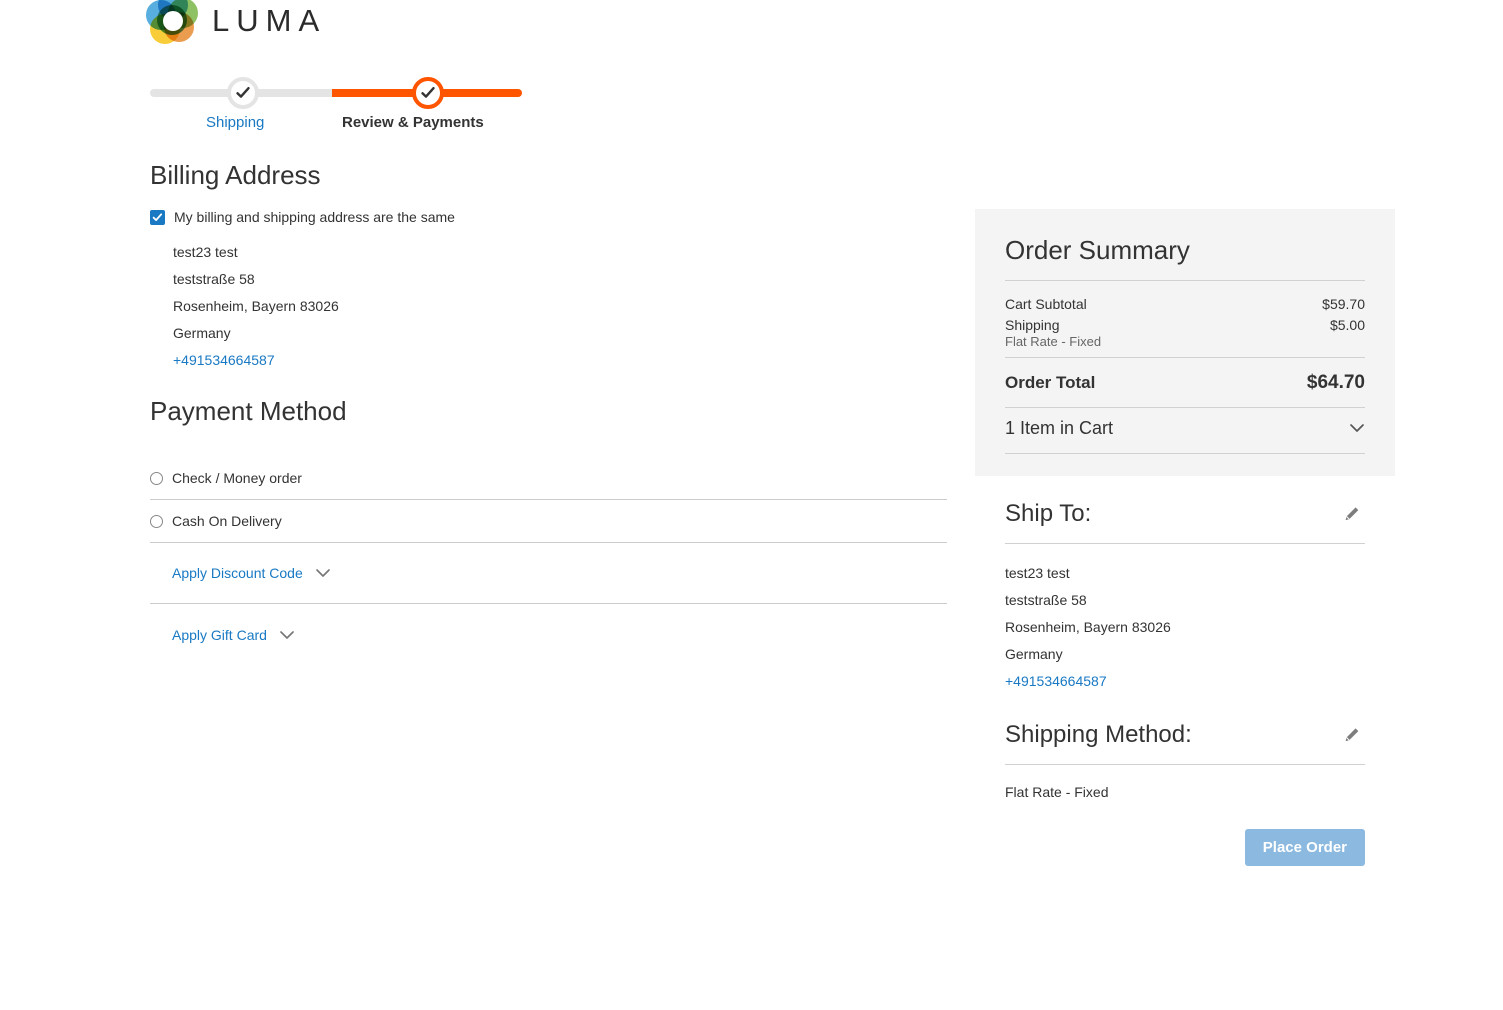 This screenshot has width=1503, height=1010. What do you see at coordinates (1032, 325) in the screenshot?
I see `totals-label: Shipping` at bounding box center [1032, 325].